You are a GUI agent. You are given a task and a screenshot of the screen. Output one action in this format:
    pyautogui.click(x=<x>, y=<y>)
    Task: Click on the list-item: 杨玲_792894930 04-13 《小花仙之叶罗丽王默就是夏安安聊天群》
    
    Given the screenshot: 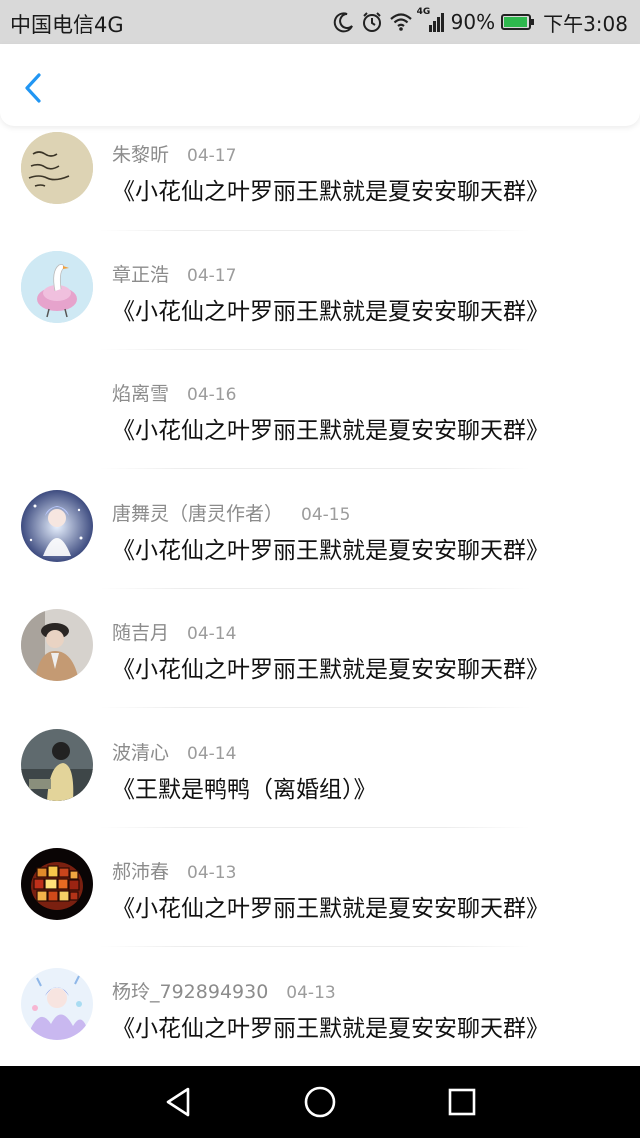 What is the action you would take?
    pyautogui.click(x=320, y=1006)
    